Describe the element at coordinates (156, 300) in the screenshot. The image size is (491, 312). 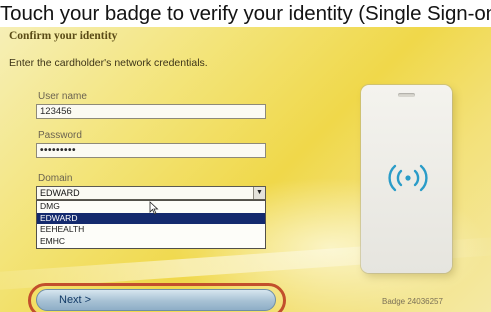
I see `next-button: Next >` at that location.